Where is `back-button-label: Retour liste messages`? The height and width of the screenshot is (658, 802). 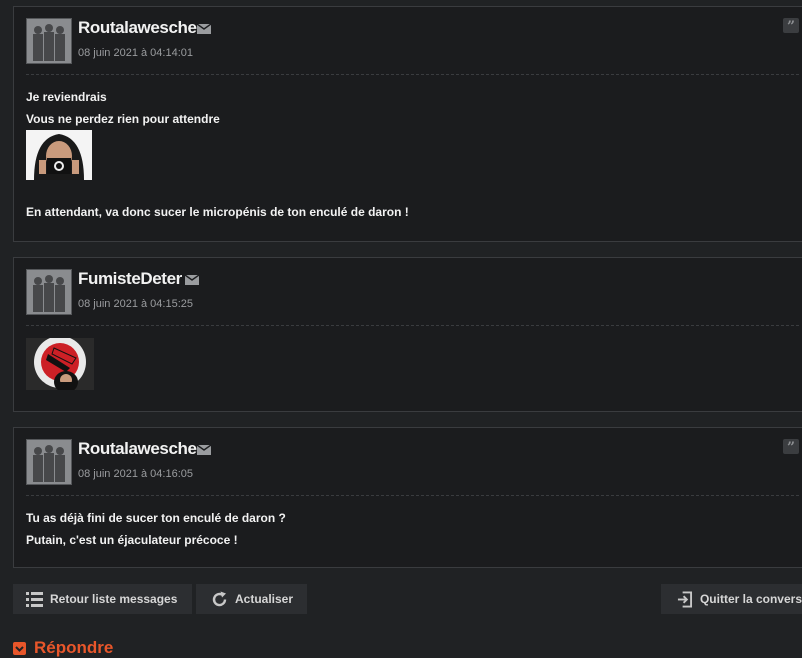
back-button-label: Retour liste messages is located at coordinates (114, 599).